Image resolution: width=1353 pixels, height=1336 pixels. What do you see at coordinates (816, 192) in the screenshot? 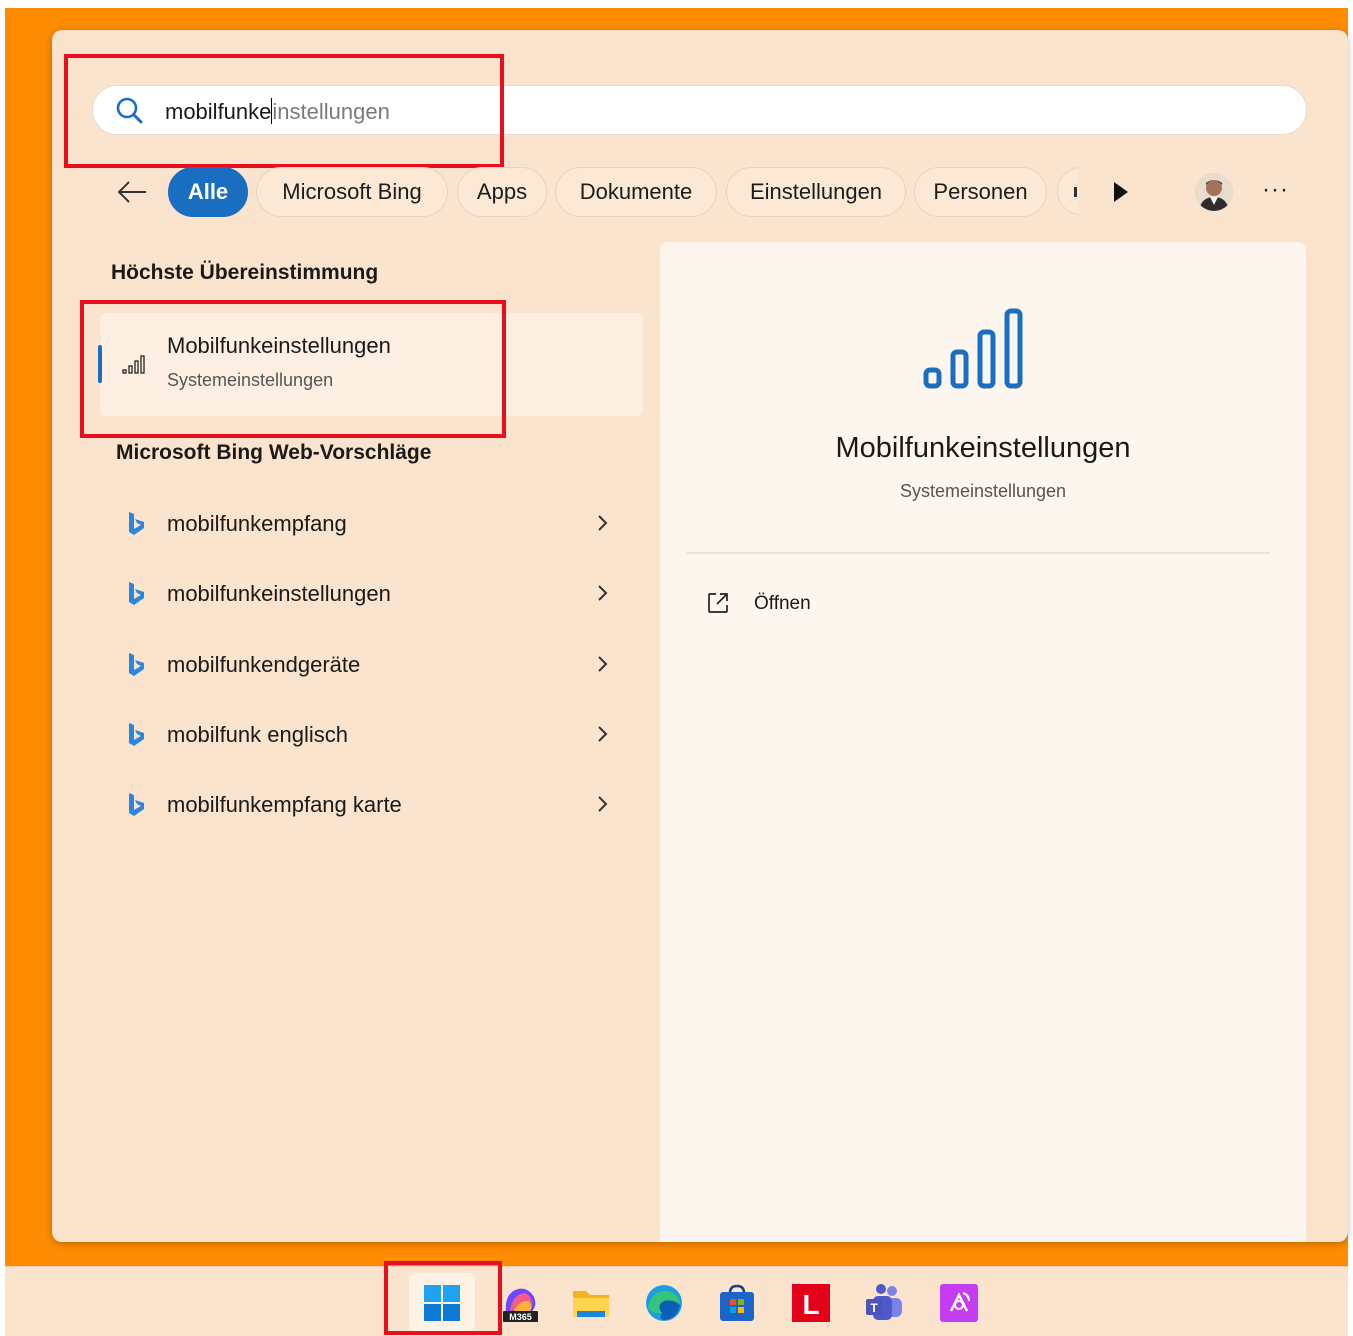
I see `filter-chip-einstellungen: Einstellungen` at bounding box center [816, 192].